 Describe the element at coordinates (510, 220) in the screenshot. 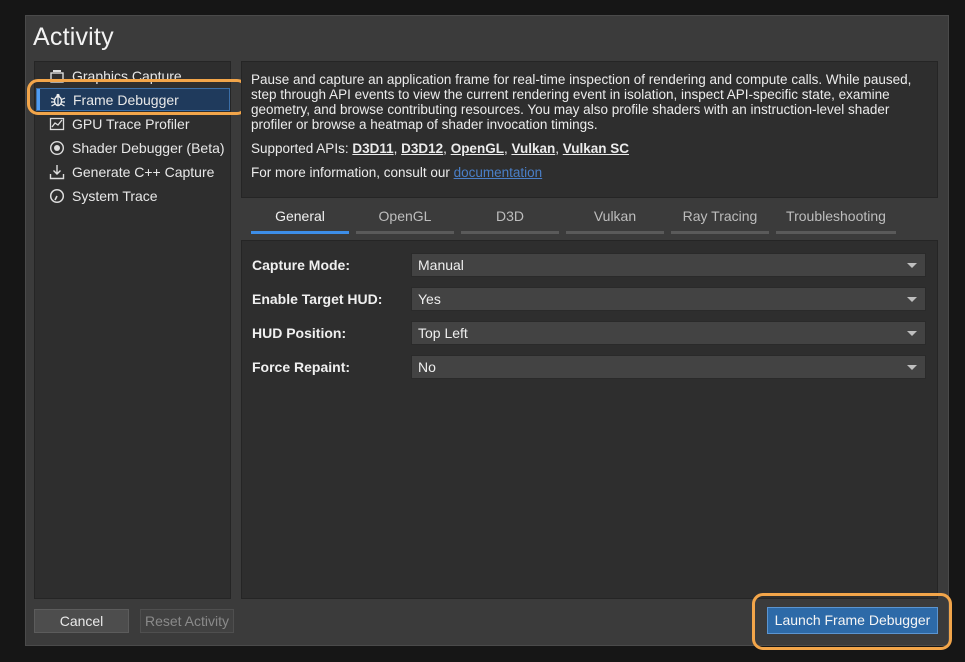

I see `tab-d3d: D3D` at that location.